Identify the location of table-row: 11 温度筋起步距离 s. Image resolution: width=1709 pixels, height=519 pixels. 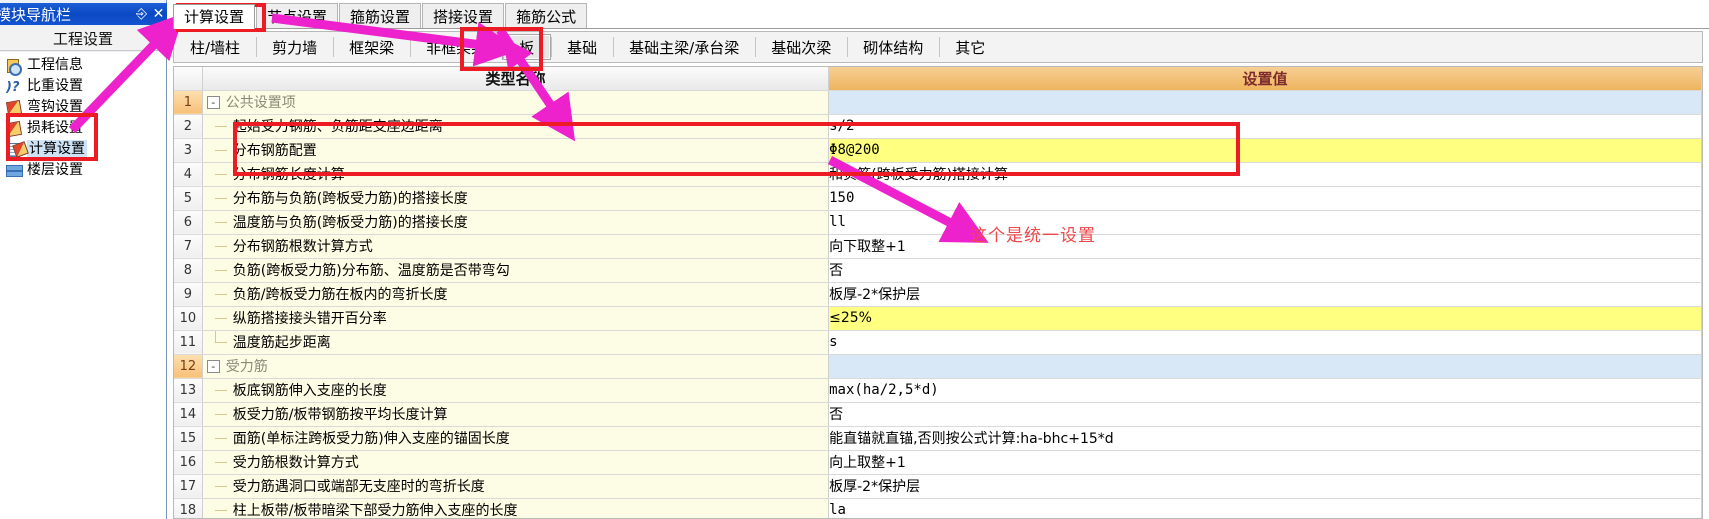
(938, 342).